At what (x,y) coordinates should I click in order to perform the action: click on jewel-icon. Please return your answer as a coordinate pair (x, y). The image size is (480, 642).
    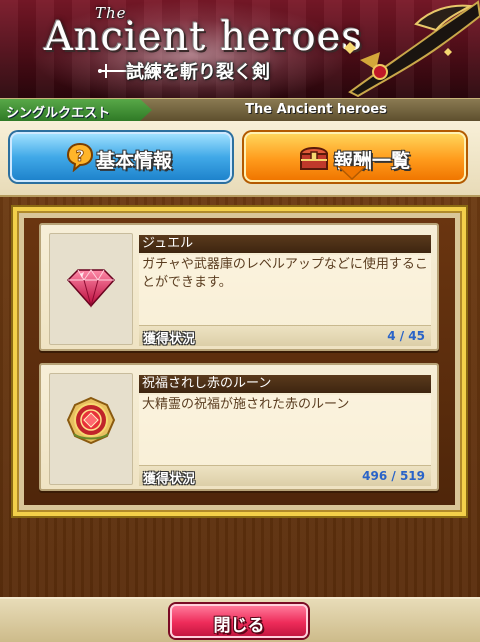
    Looking at the image, I should click on (91, 288).